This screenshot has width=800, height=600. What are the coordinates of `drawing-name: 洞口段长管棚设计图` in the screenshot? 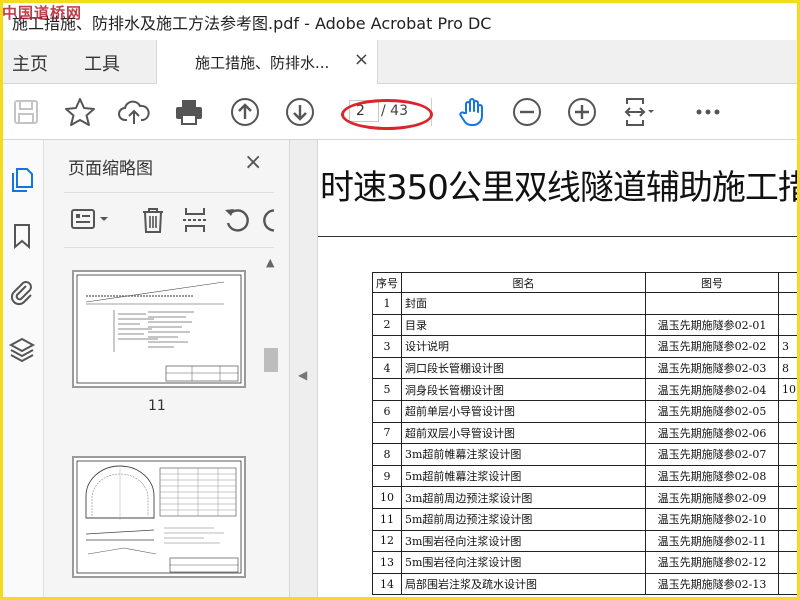 It's located at (523, 368).